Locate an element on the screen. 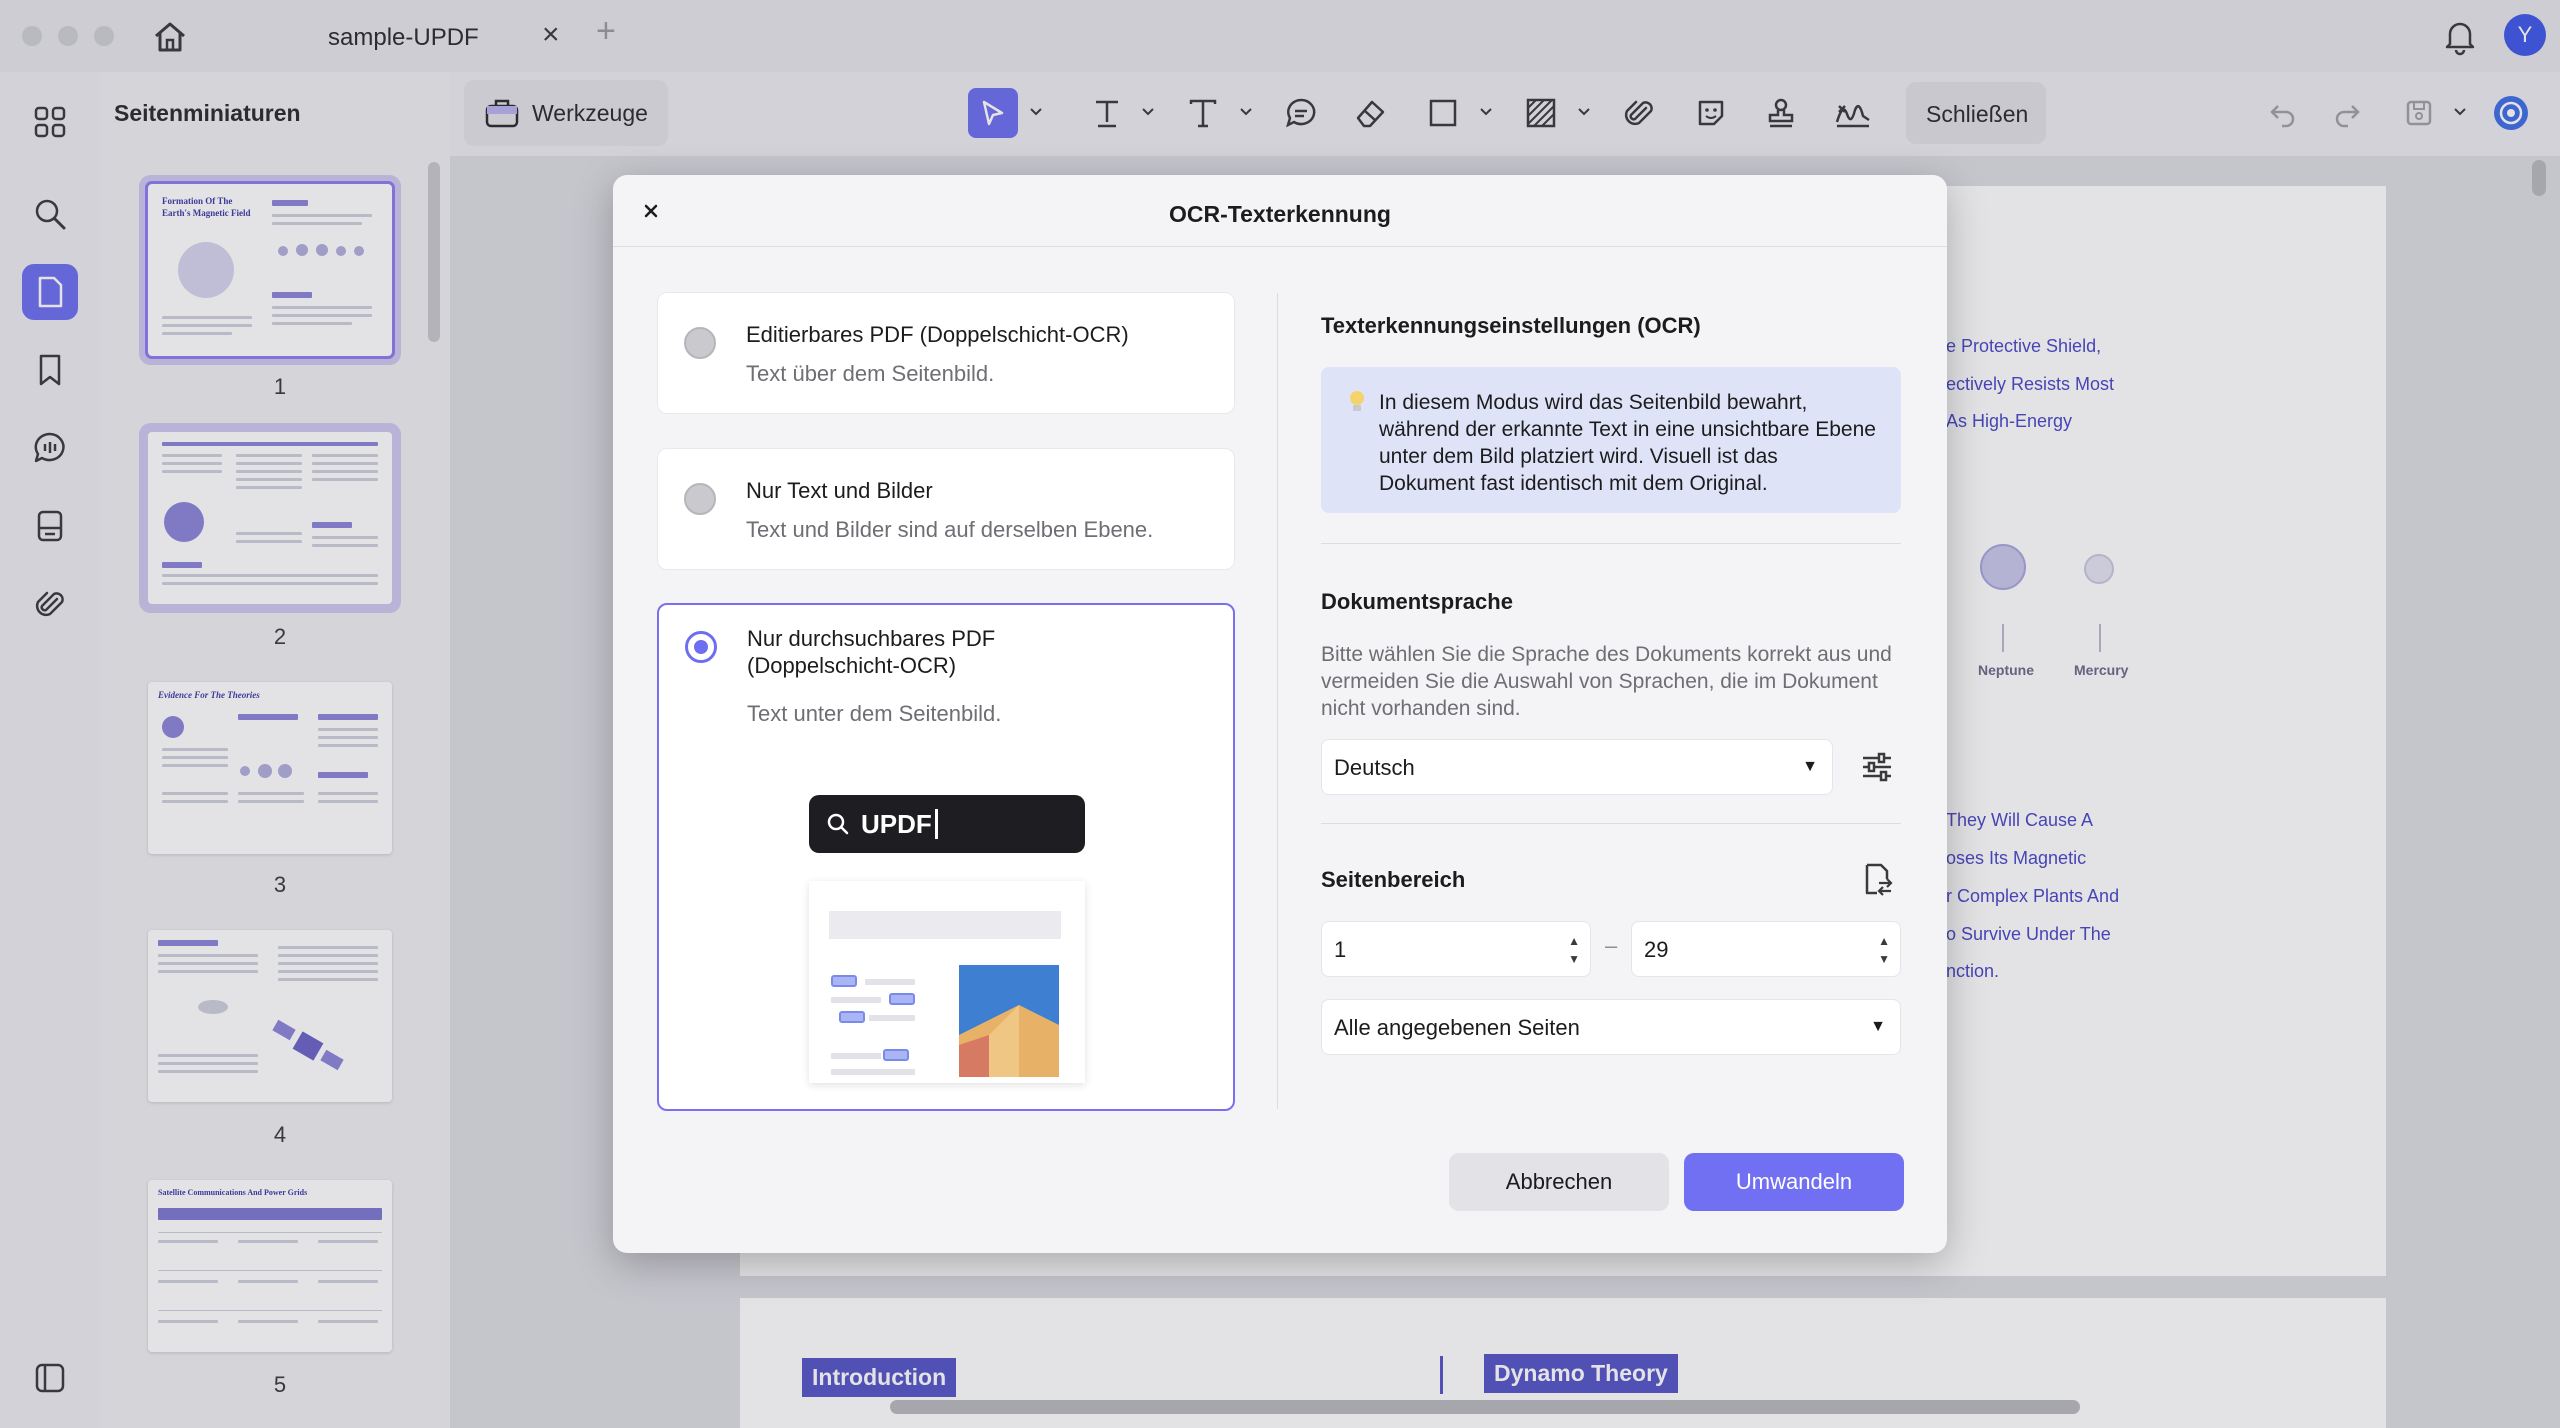 The width and height of the screenshot is (2560, 1428). preview-document-illustration is located at coordinates (947, 982).